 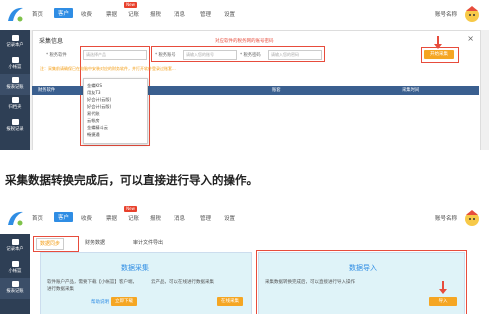 What do you see at coordinates (97, 128) in the screenshot?
I see `dropdown-item: 金蝶精斗云` at bounding box center [97, 128].